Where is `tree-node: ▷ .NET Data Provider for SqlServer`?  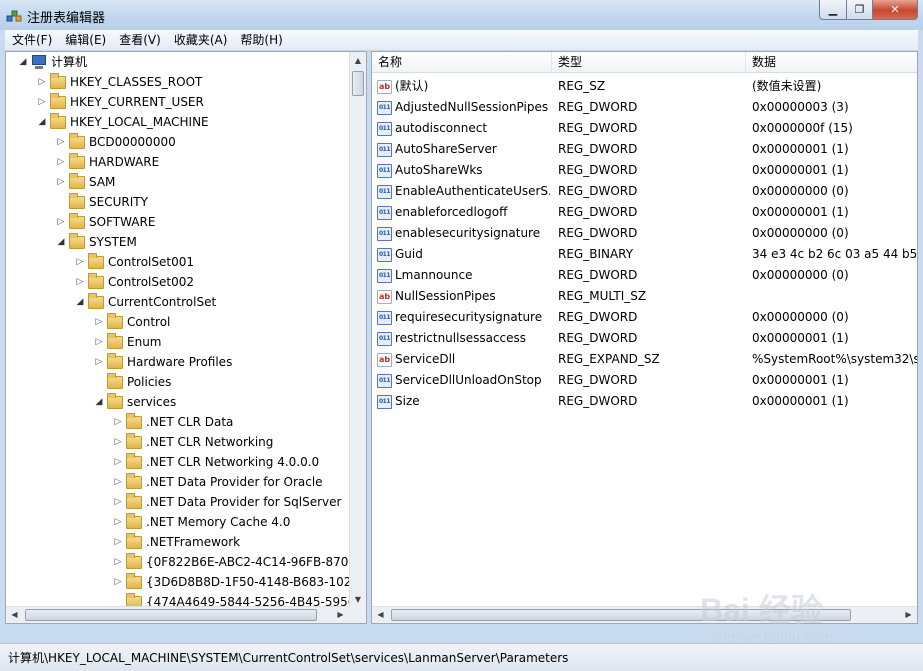
tree-node: ▷ .NET Data Provider for SqlServer is located at coordinates (227, 502).